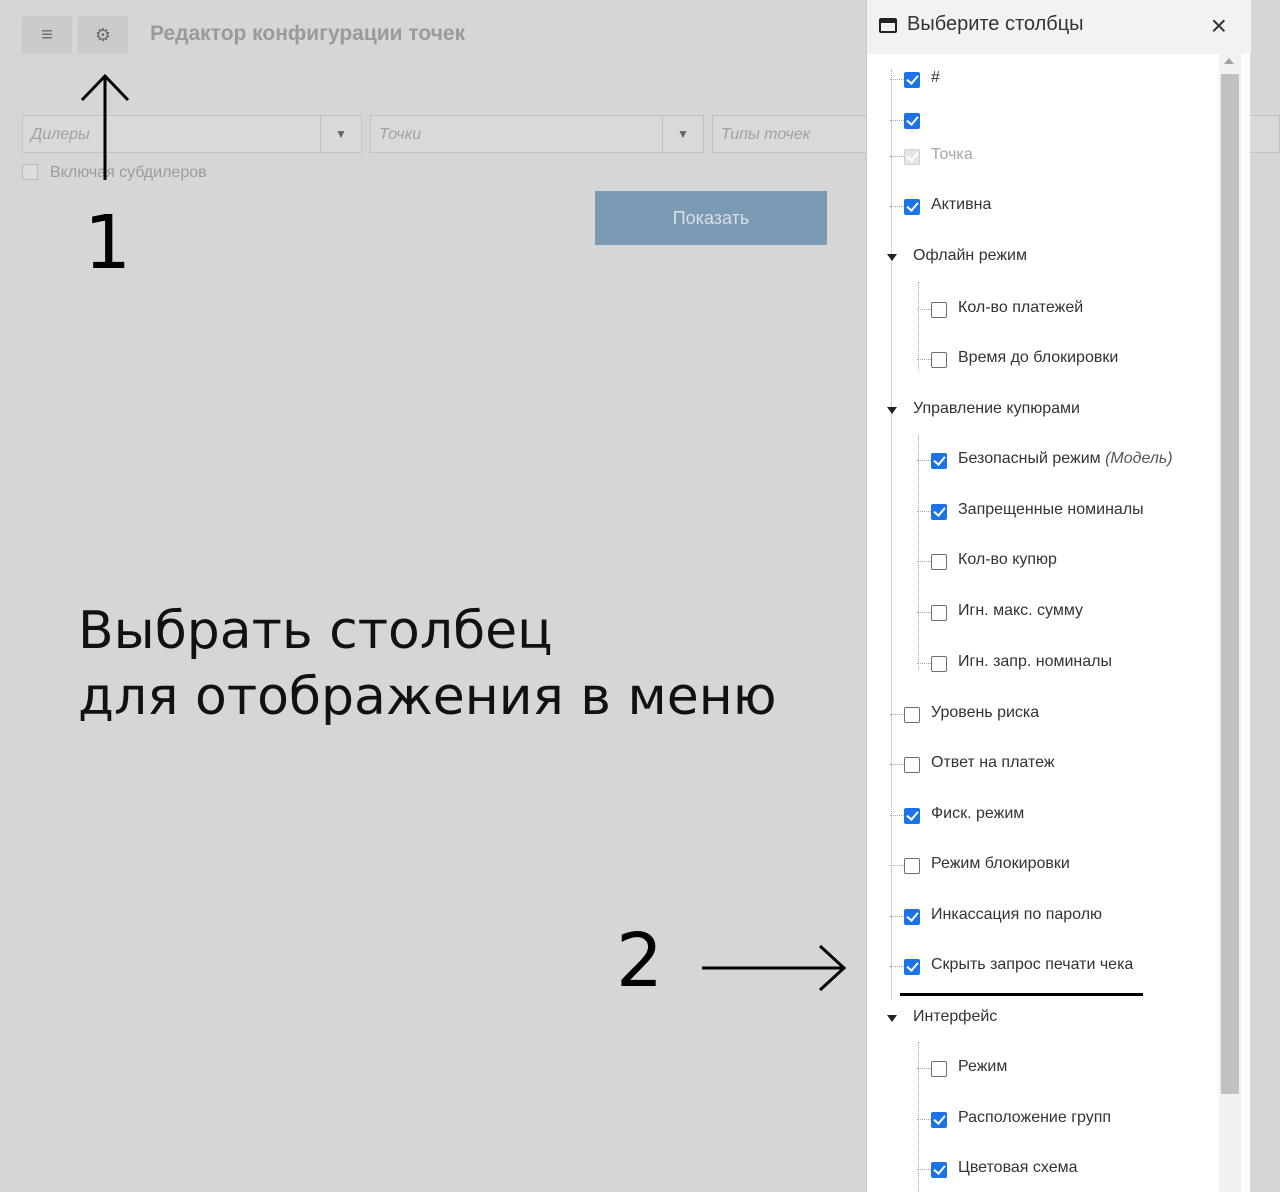 This screenshot has height=1192, width=1280. I want to click on annotation-arrow-right, so click(774, 968).